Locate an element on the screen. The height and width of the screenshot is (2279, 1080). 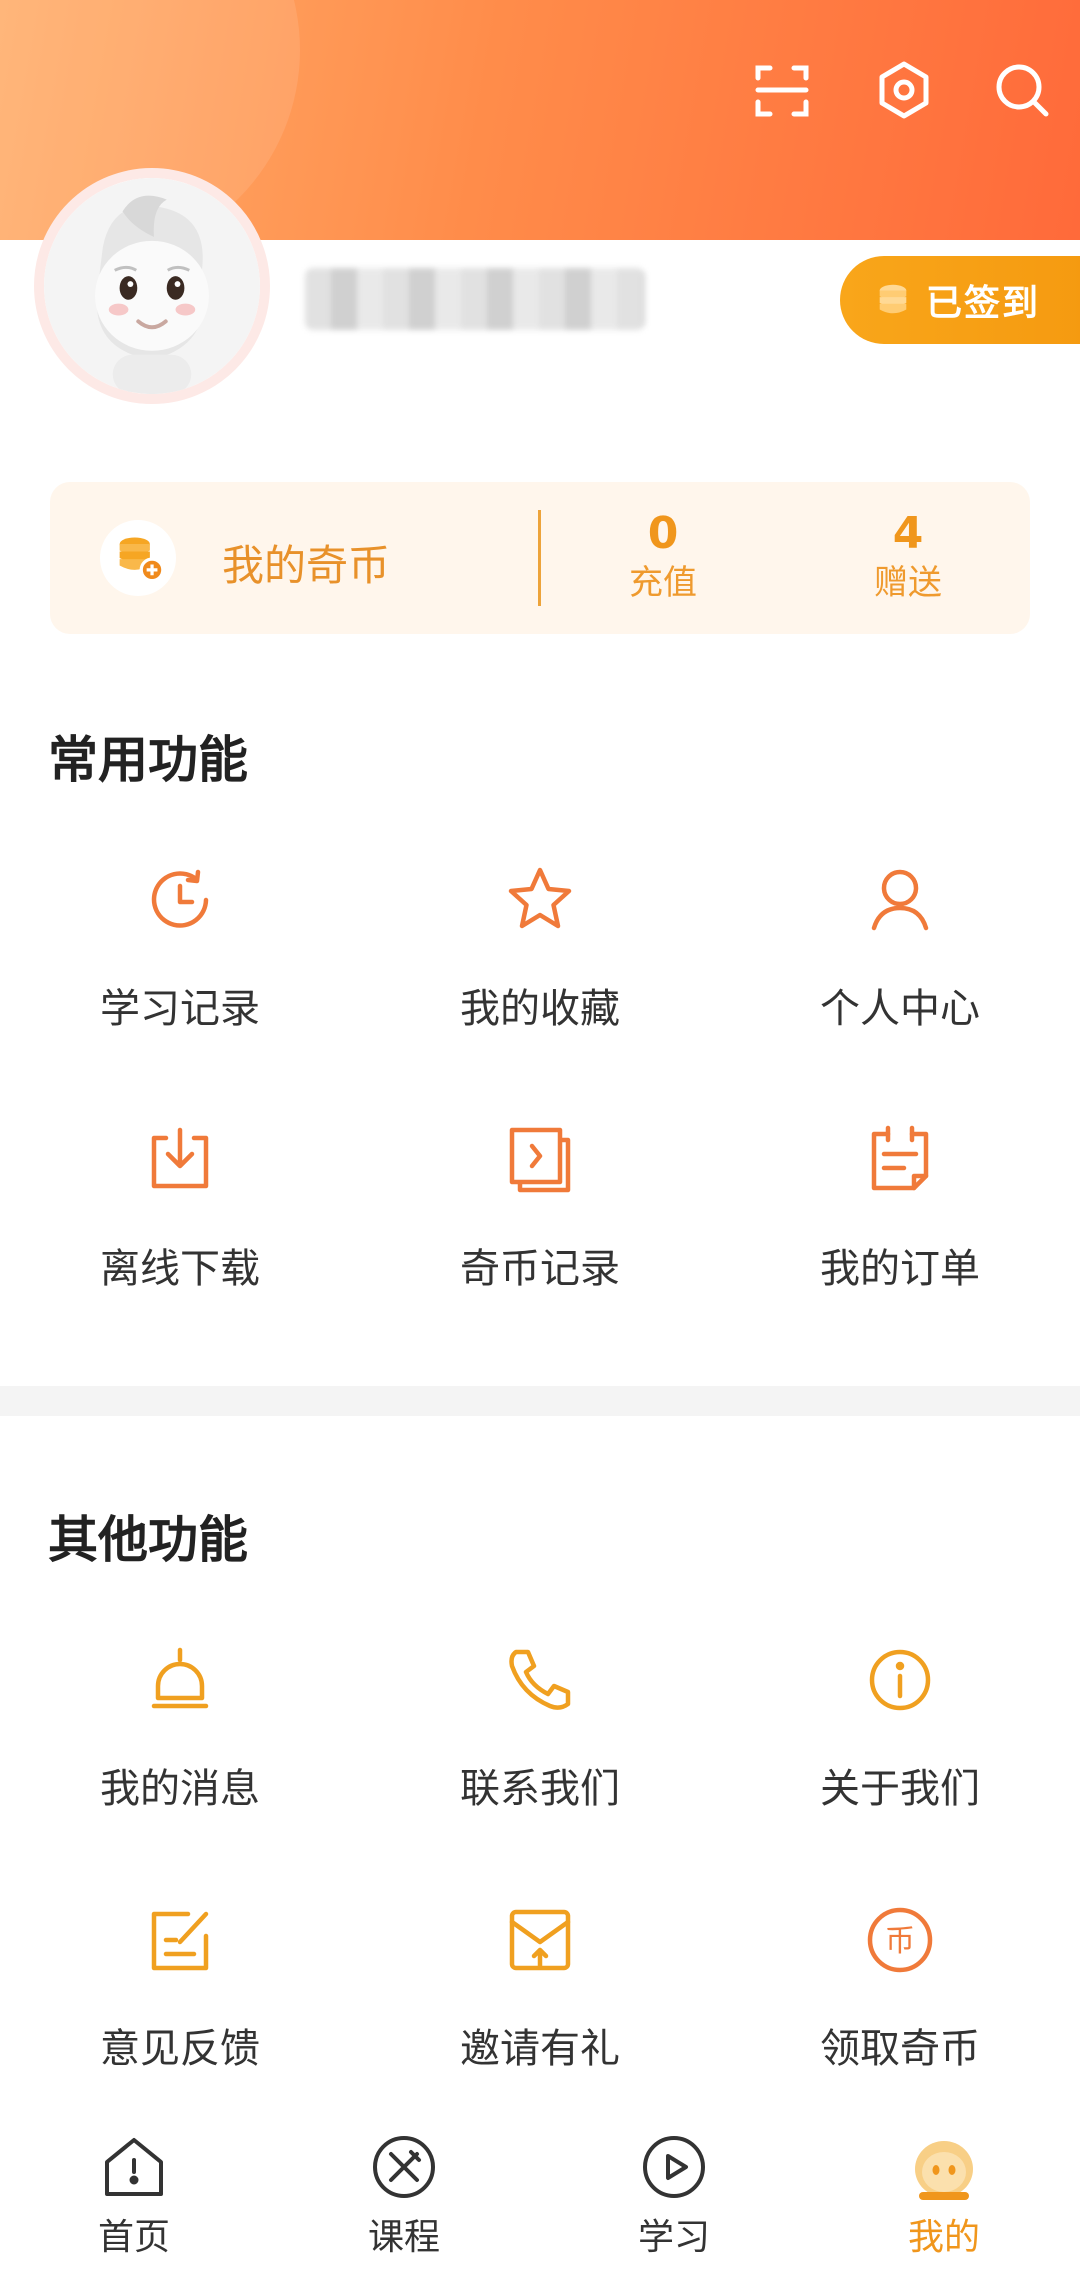
tab-mine: 我的 is located at coordinates (944, 2195).